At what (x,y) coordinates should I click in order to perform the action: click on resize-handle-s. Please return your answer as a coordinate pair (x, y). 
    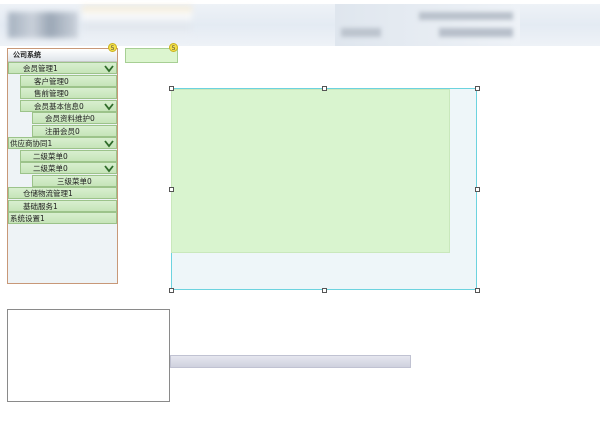
    Looking at the image, I should click on (324, 290).